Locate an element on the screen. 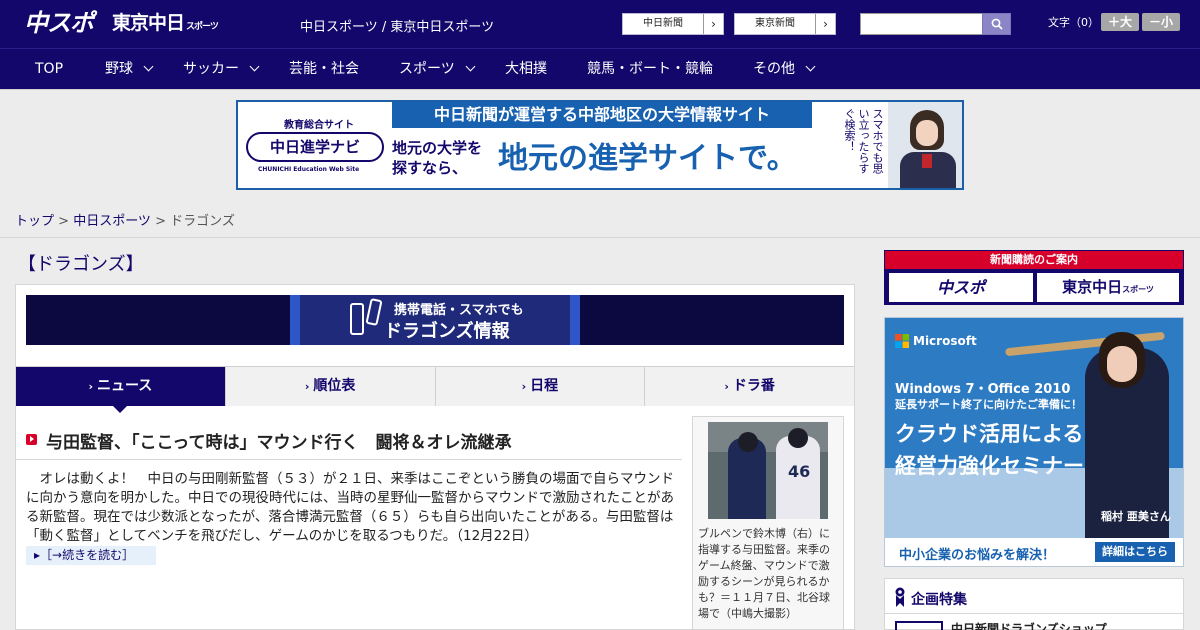 This screenshot has width=1200, height=630. ad-line4: 経営力強化セミナー is located at coordinates (989, 466).